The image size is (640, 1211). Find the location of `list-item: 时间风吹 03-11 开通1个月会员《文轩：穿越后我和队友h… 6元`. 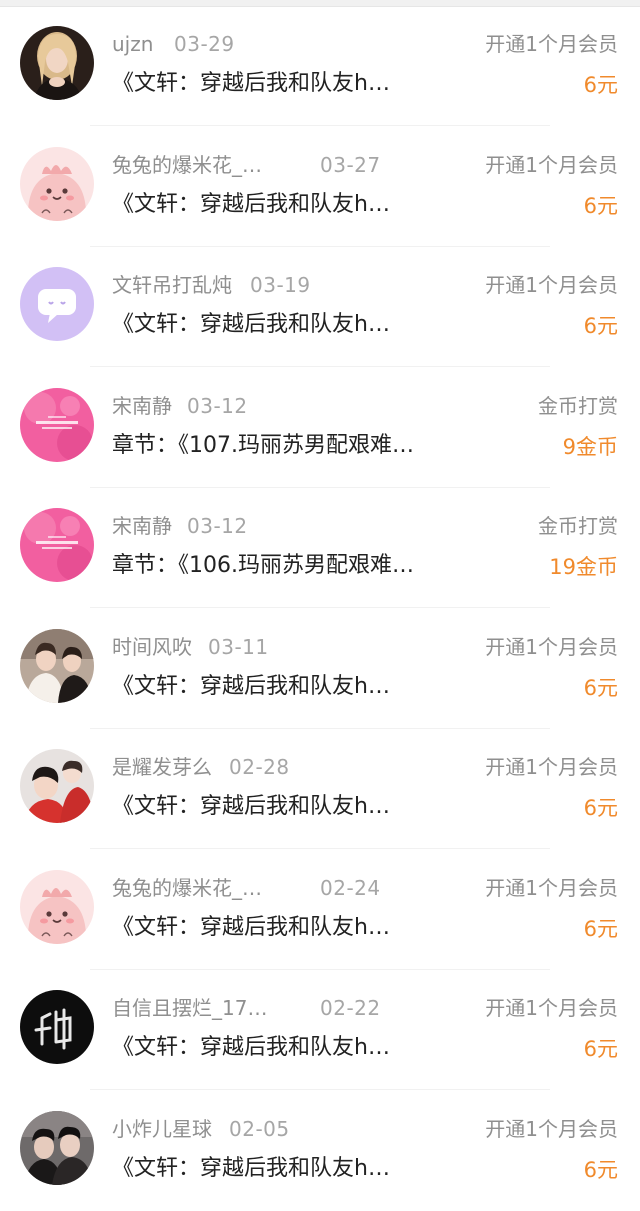

list-item: 时间风吹 03-11 开通1个月会员《文轩：穿越后我和队友h… 6元 is located at coordinates (320, 669).